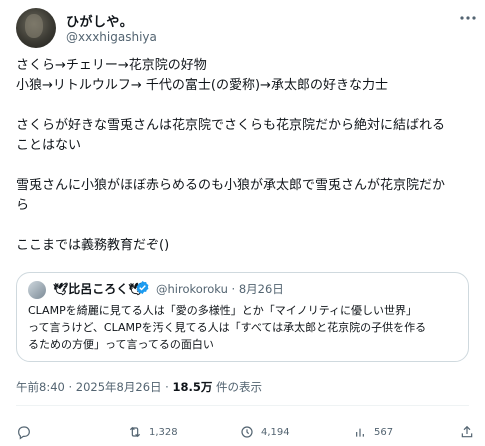 The image size is (485, 446). What do you see at coordinates (231, 125) in the screenshot?
I see `post-line: さくらが好きな雪兎さんは花京院でさくらも花京院だから絶対に結ばれる` at bounding box center [231, 125].